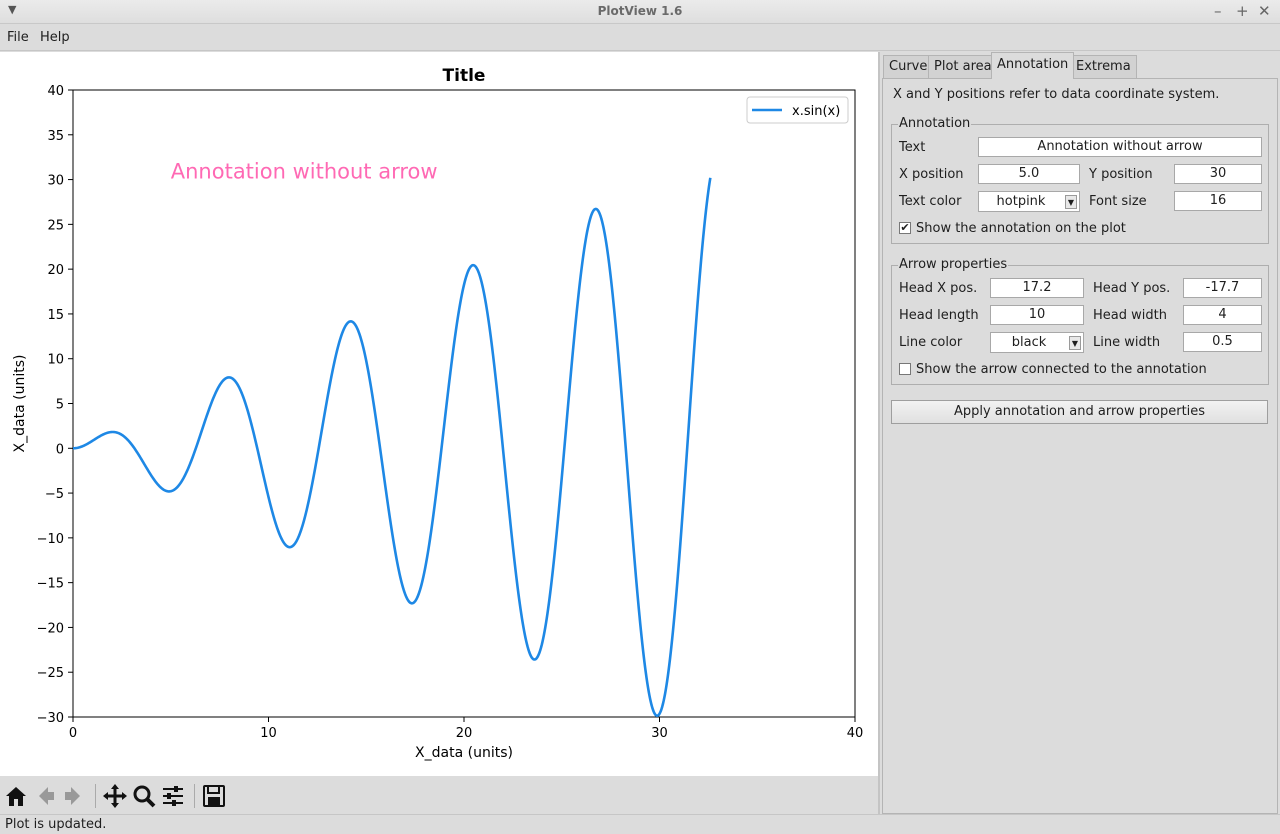 This screenshot has width=1280, height=834. What do you see at coordinates (1037, 288) in the screenshot?
I see `head-x-input: 17.2` at bounding box center [1037, 288].